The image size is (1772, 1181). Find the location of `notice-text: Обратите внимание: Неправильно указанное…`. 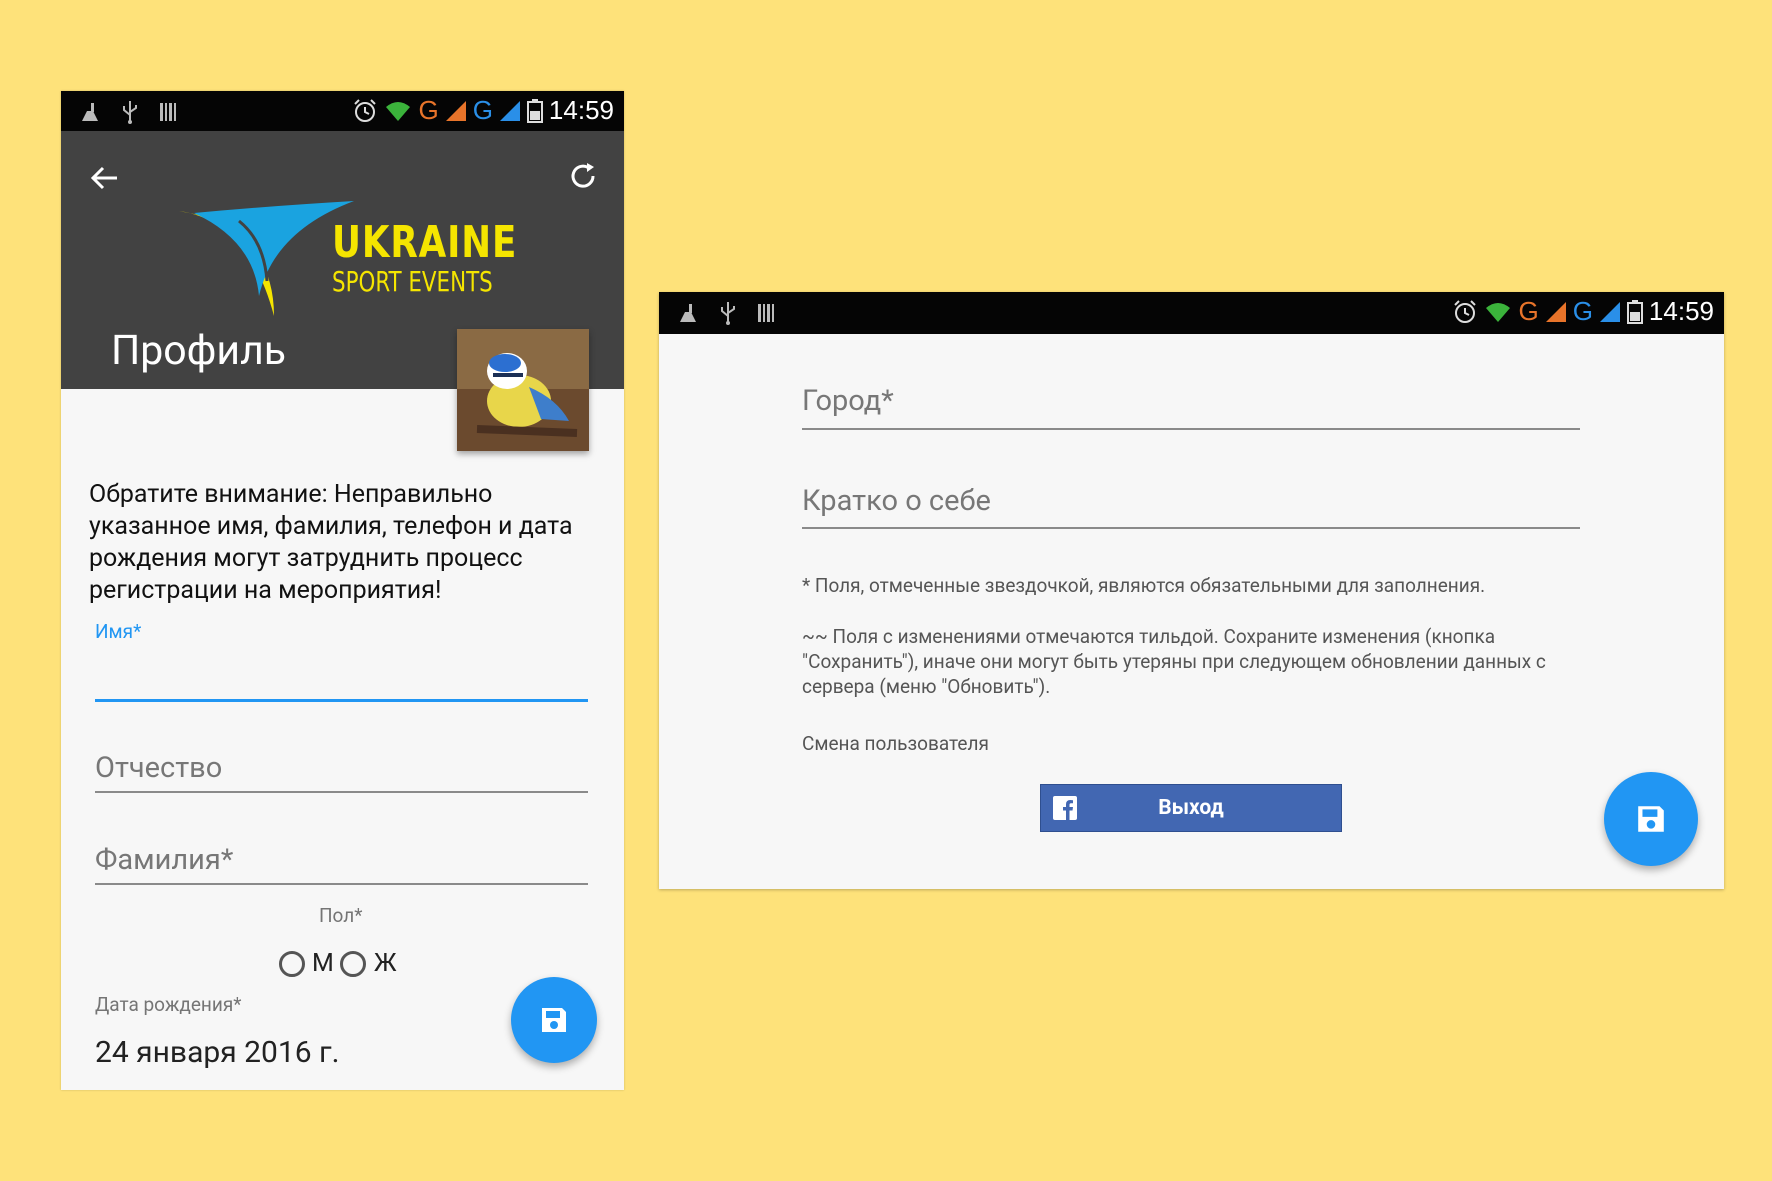

notice-text: Обратите внимание: Неправильно указанное… is located at coordinates (331, 542).